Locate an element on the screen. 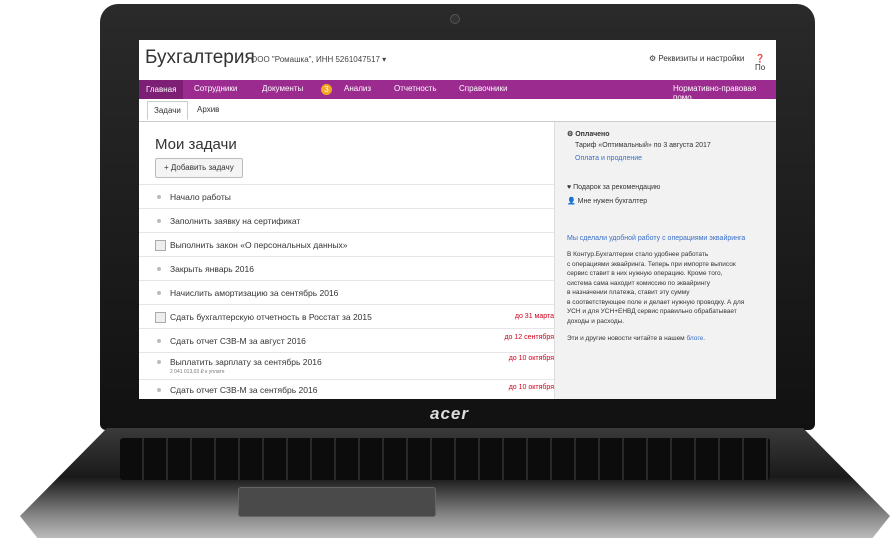  touchpad is located at coordinates (337, 502).